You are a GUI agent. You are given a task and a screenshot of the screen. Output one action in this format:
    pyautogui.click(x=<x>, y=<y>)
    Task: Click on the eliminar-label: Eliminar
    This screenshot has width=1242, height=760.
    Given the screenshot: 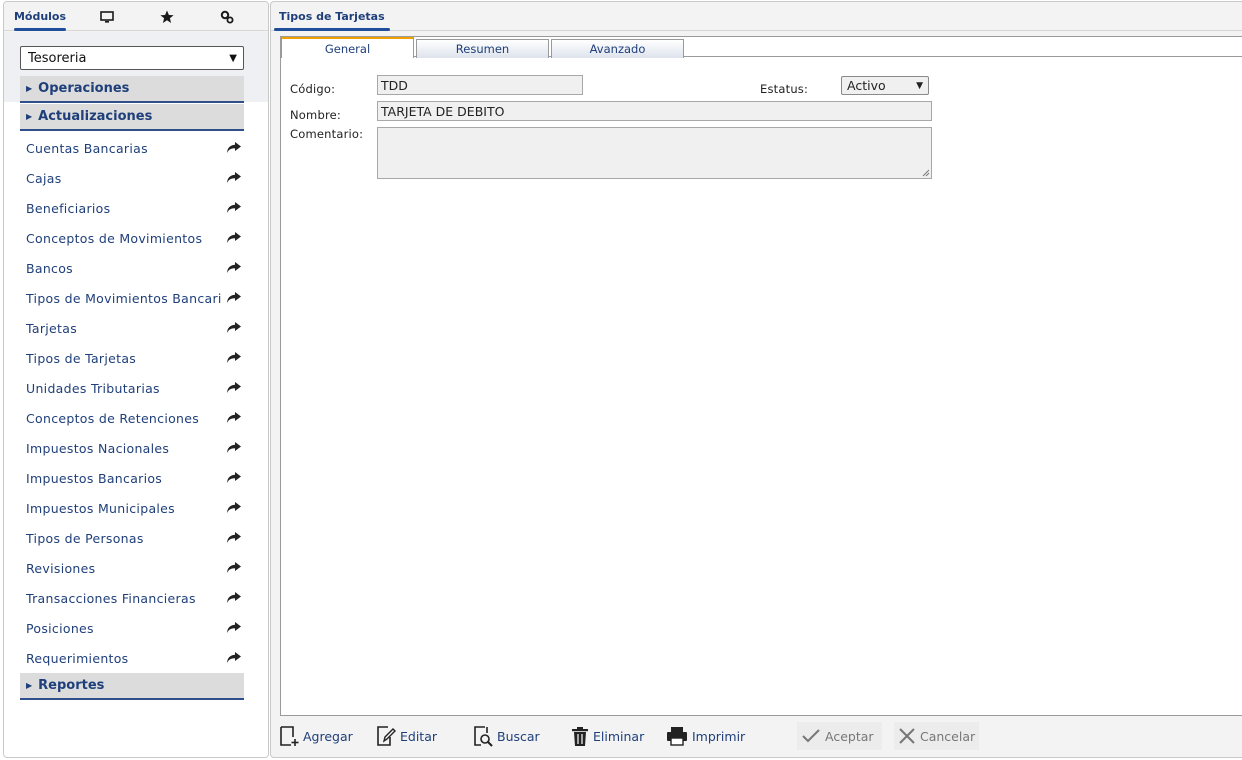 What is the action you would take?
    pyautogui.click(x=619, y=736)
    